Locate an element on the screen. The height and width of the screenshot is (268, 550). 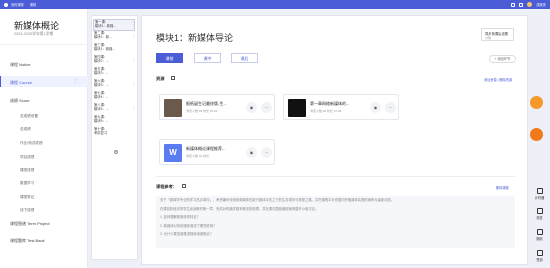
score-sub-item: 课堂成绩 is located at coordinates (27, 170).